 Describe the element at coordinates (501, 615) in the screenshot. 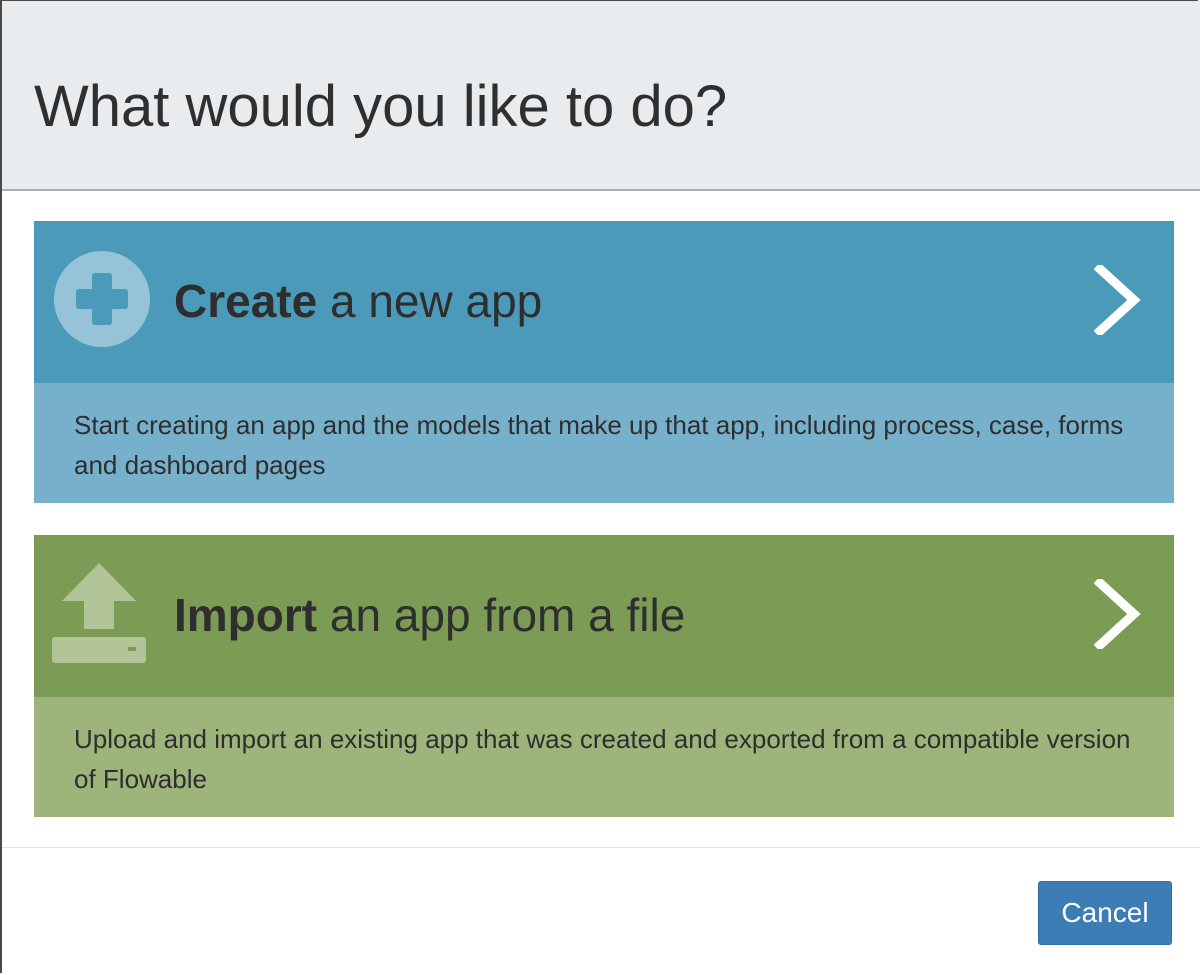

I see `import-app-label-rest: an app from a file` at that location.